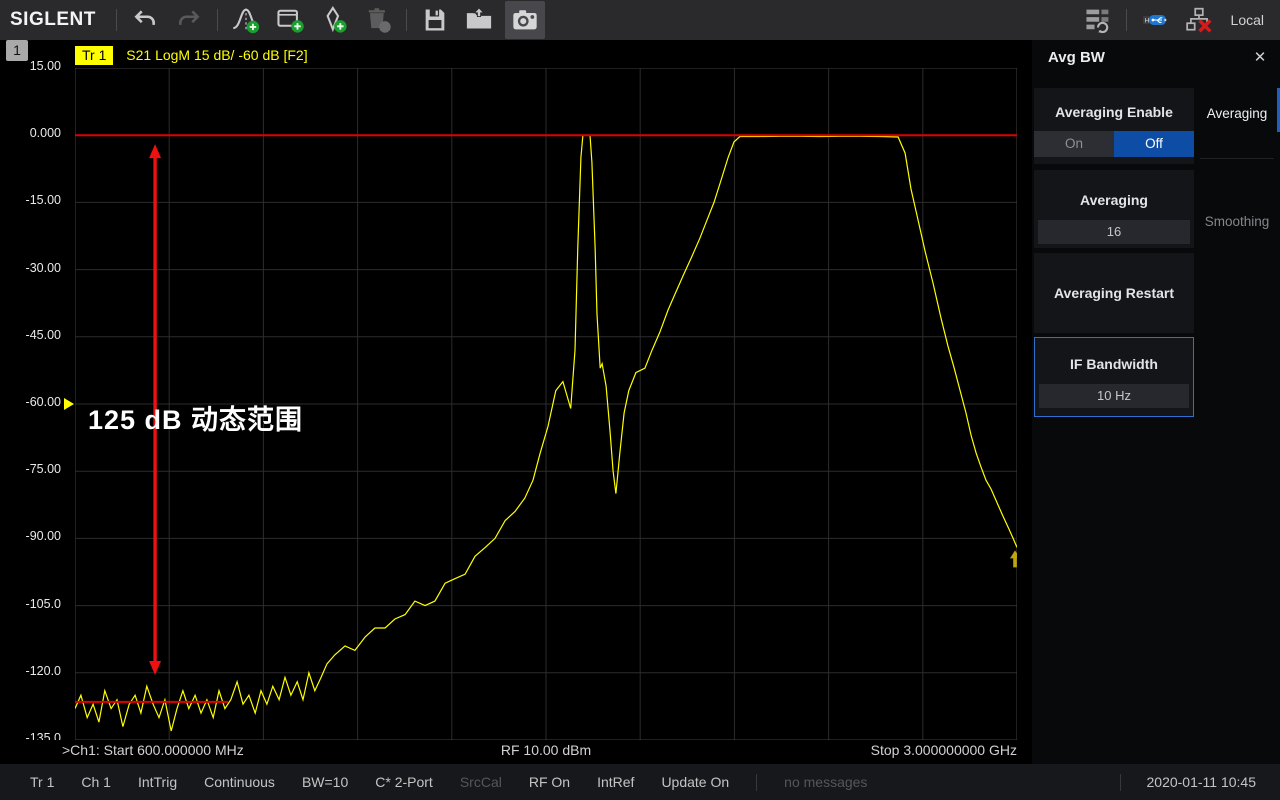 This screenshot has width=1280, height=800. I want to click on panel-tab-strip: Averaging Smoothing, so click(1237, 402).